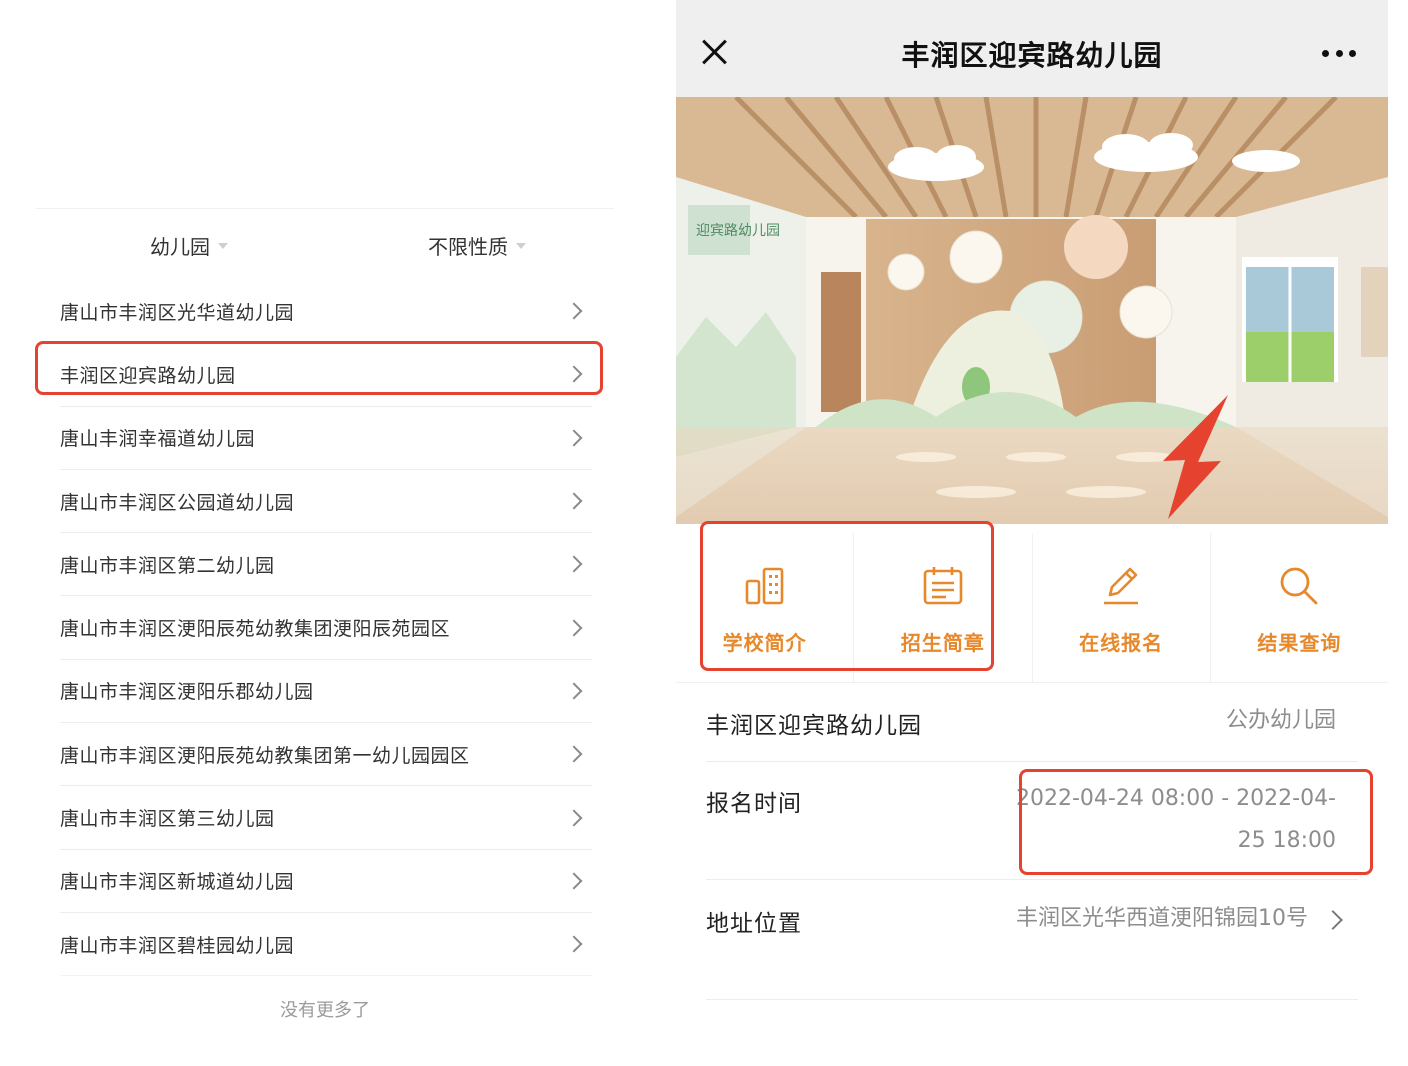  I want to click on school-name: 唐山丰润幸福道幼儿园, so click(158, 439).